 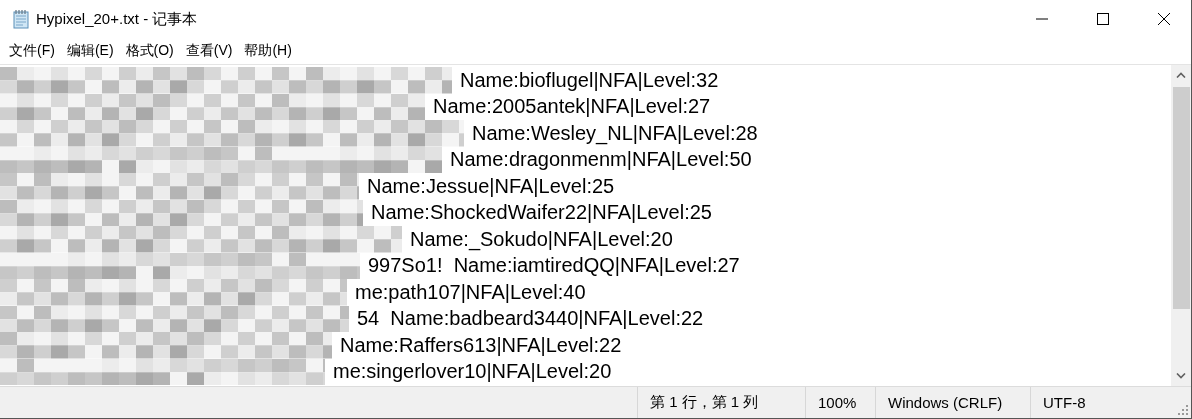 I want to click on resize-grip-icon, so click(x=1183, y=409).